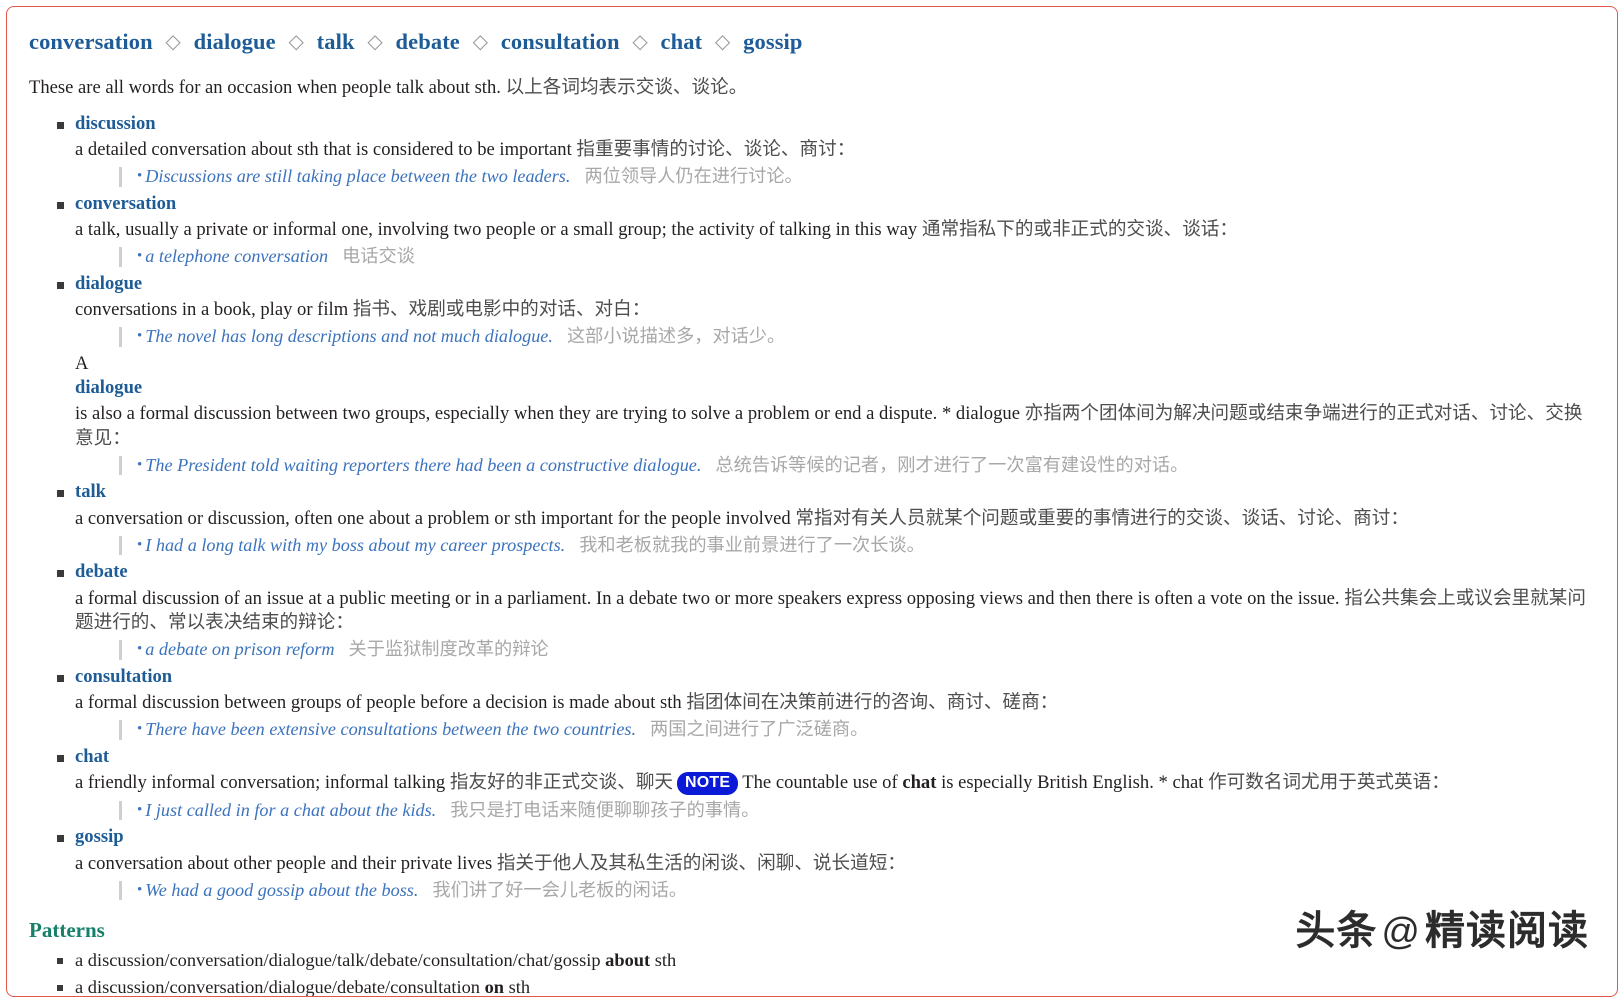 This screenshot has width=1624, height=1003. I want to click on example-chinese: 我和老板就我的事业前景进行了一次长谈。, so click(752, 544).